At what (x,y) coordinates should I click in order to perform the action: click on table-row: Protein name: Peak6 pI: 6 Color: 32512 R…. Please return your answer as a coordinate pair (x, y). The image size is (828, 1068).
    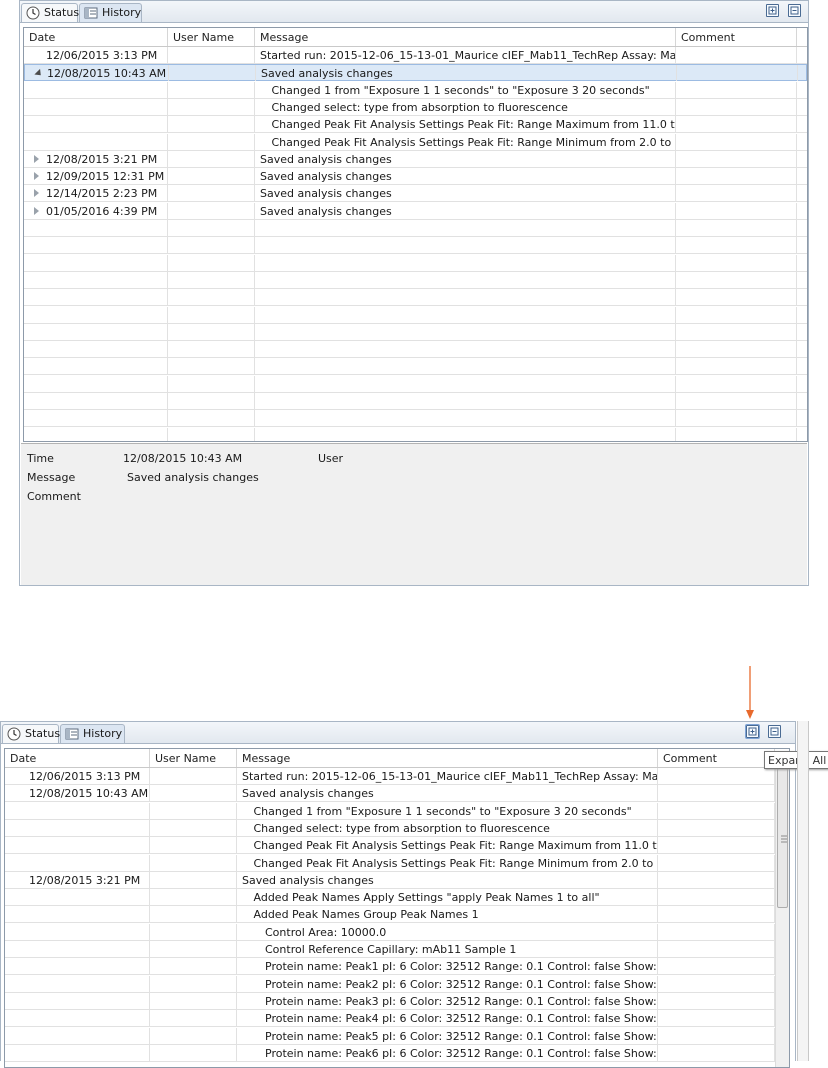
    Looking at the image, I should click on (390, 1053).